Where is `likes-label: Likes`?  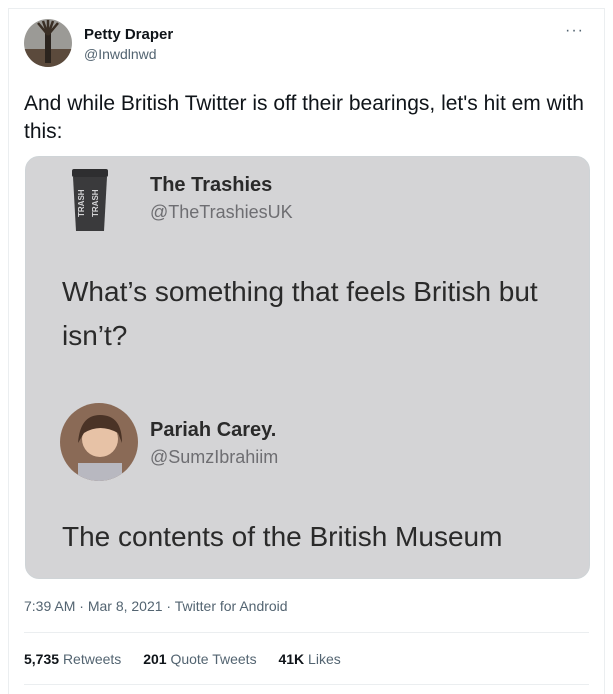
likes-label: Likes is located at coordinates (324, 659).